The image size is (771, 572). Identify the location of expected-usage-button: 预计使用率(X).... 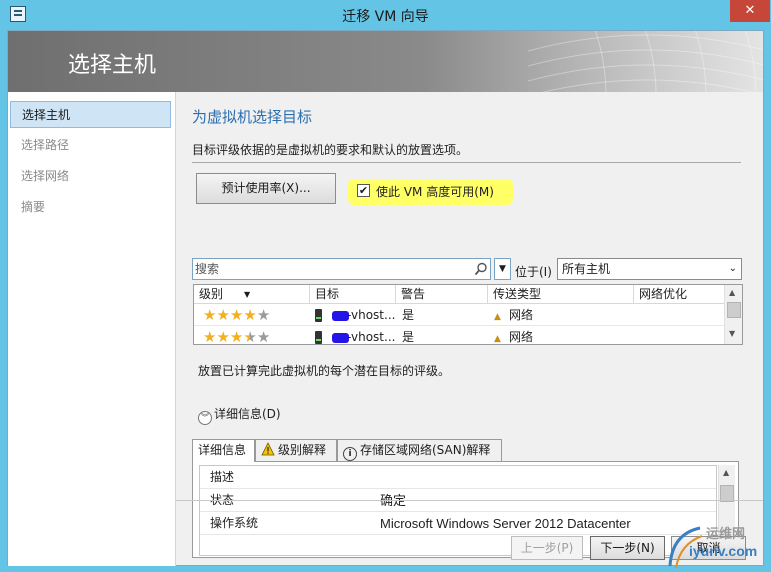
(266, 188).